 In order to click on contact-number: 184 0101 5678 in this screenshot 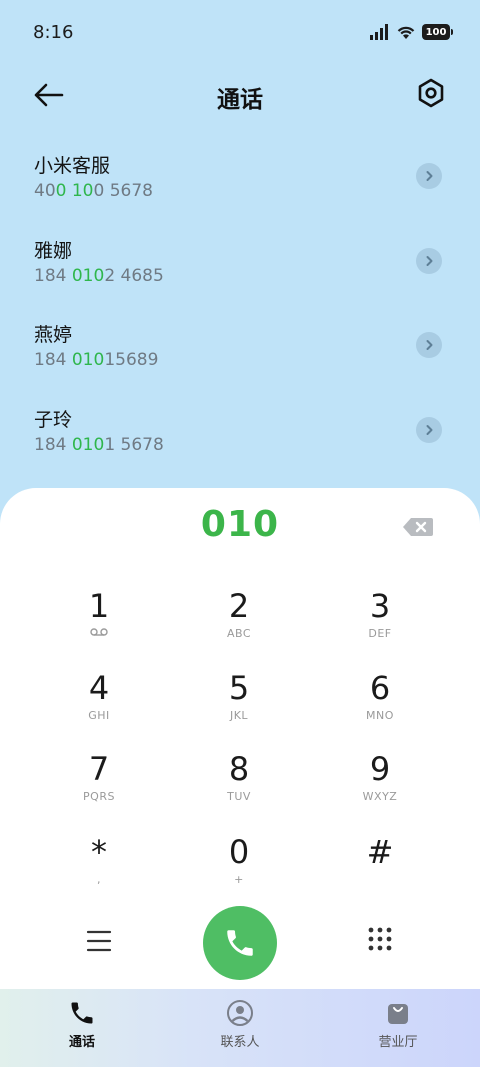, I will do `click(99, 444)`.